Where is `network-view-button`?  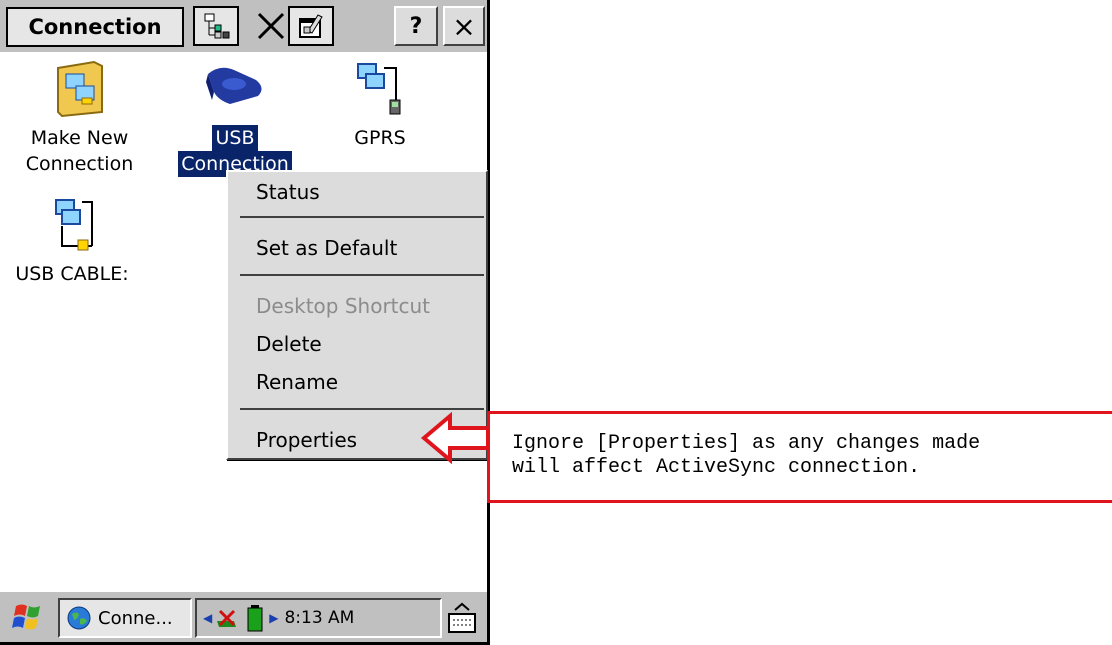
network-view-button is located at coordinates (216, 26).